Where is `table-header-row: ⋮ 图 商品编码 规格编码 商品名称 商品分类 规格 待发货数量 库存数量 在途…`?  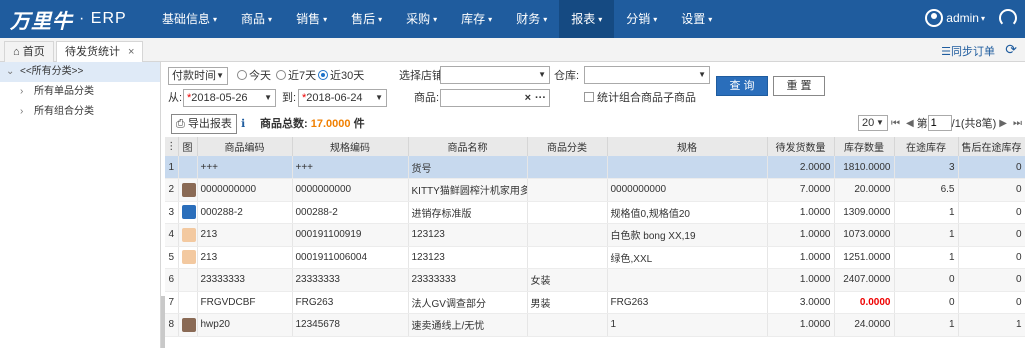 table-header-row: ⋮ 图 商品编码 规格编码 商品名称 商品分类 规格 待发货数量 库存数量 在途… is located at coordinates (595, 146).